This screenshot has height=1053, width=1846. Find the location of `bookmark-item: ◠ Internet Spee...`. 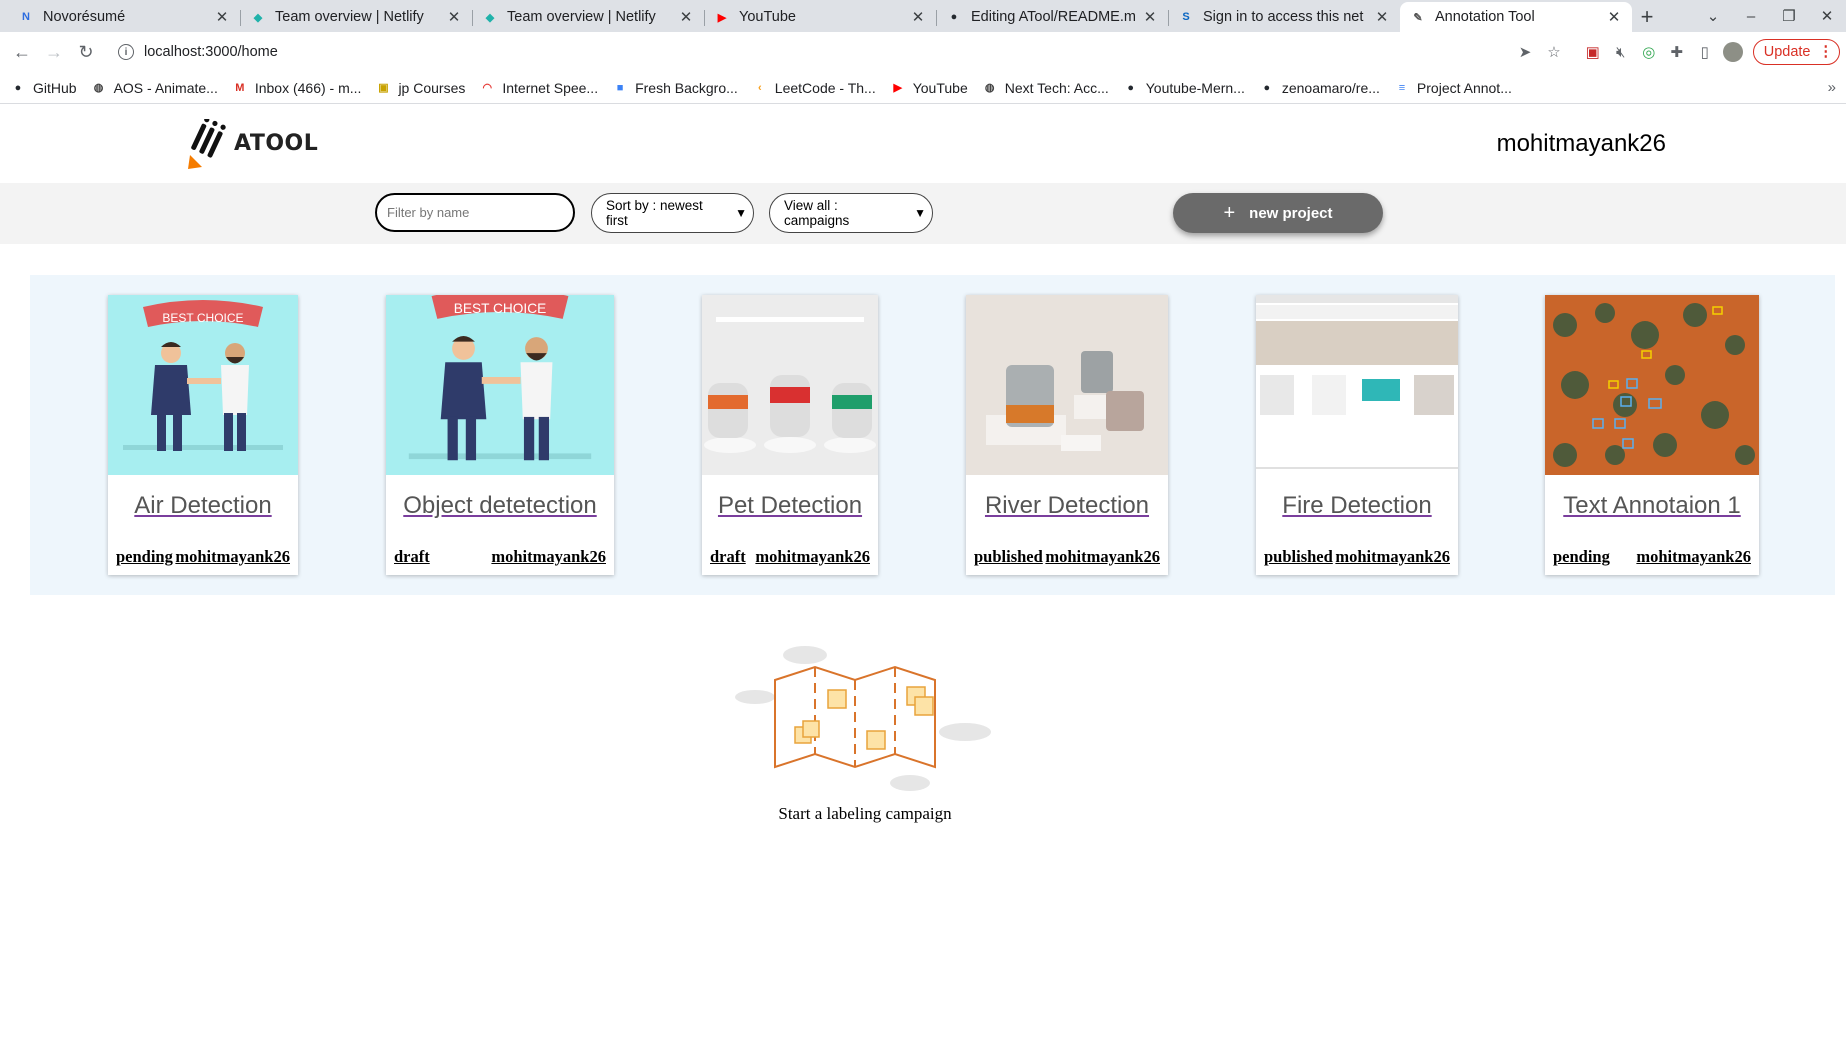

bookmark-item: ◠ Internet Spee... is located at coordinates (539, 88).